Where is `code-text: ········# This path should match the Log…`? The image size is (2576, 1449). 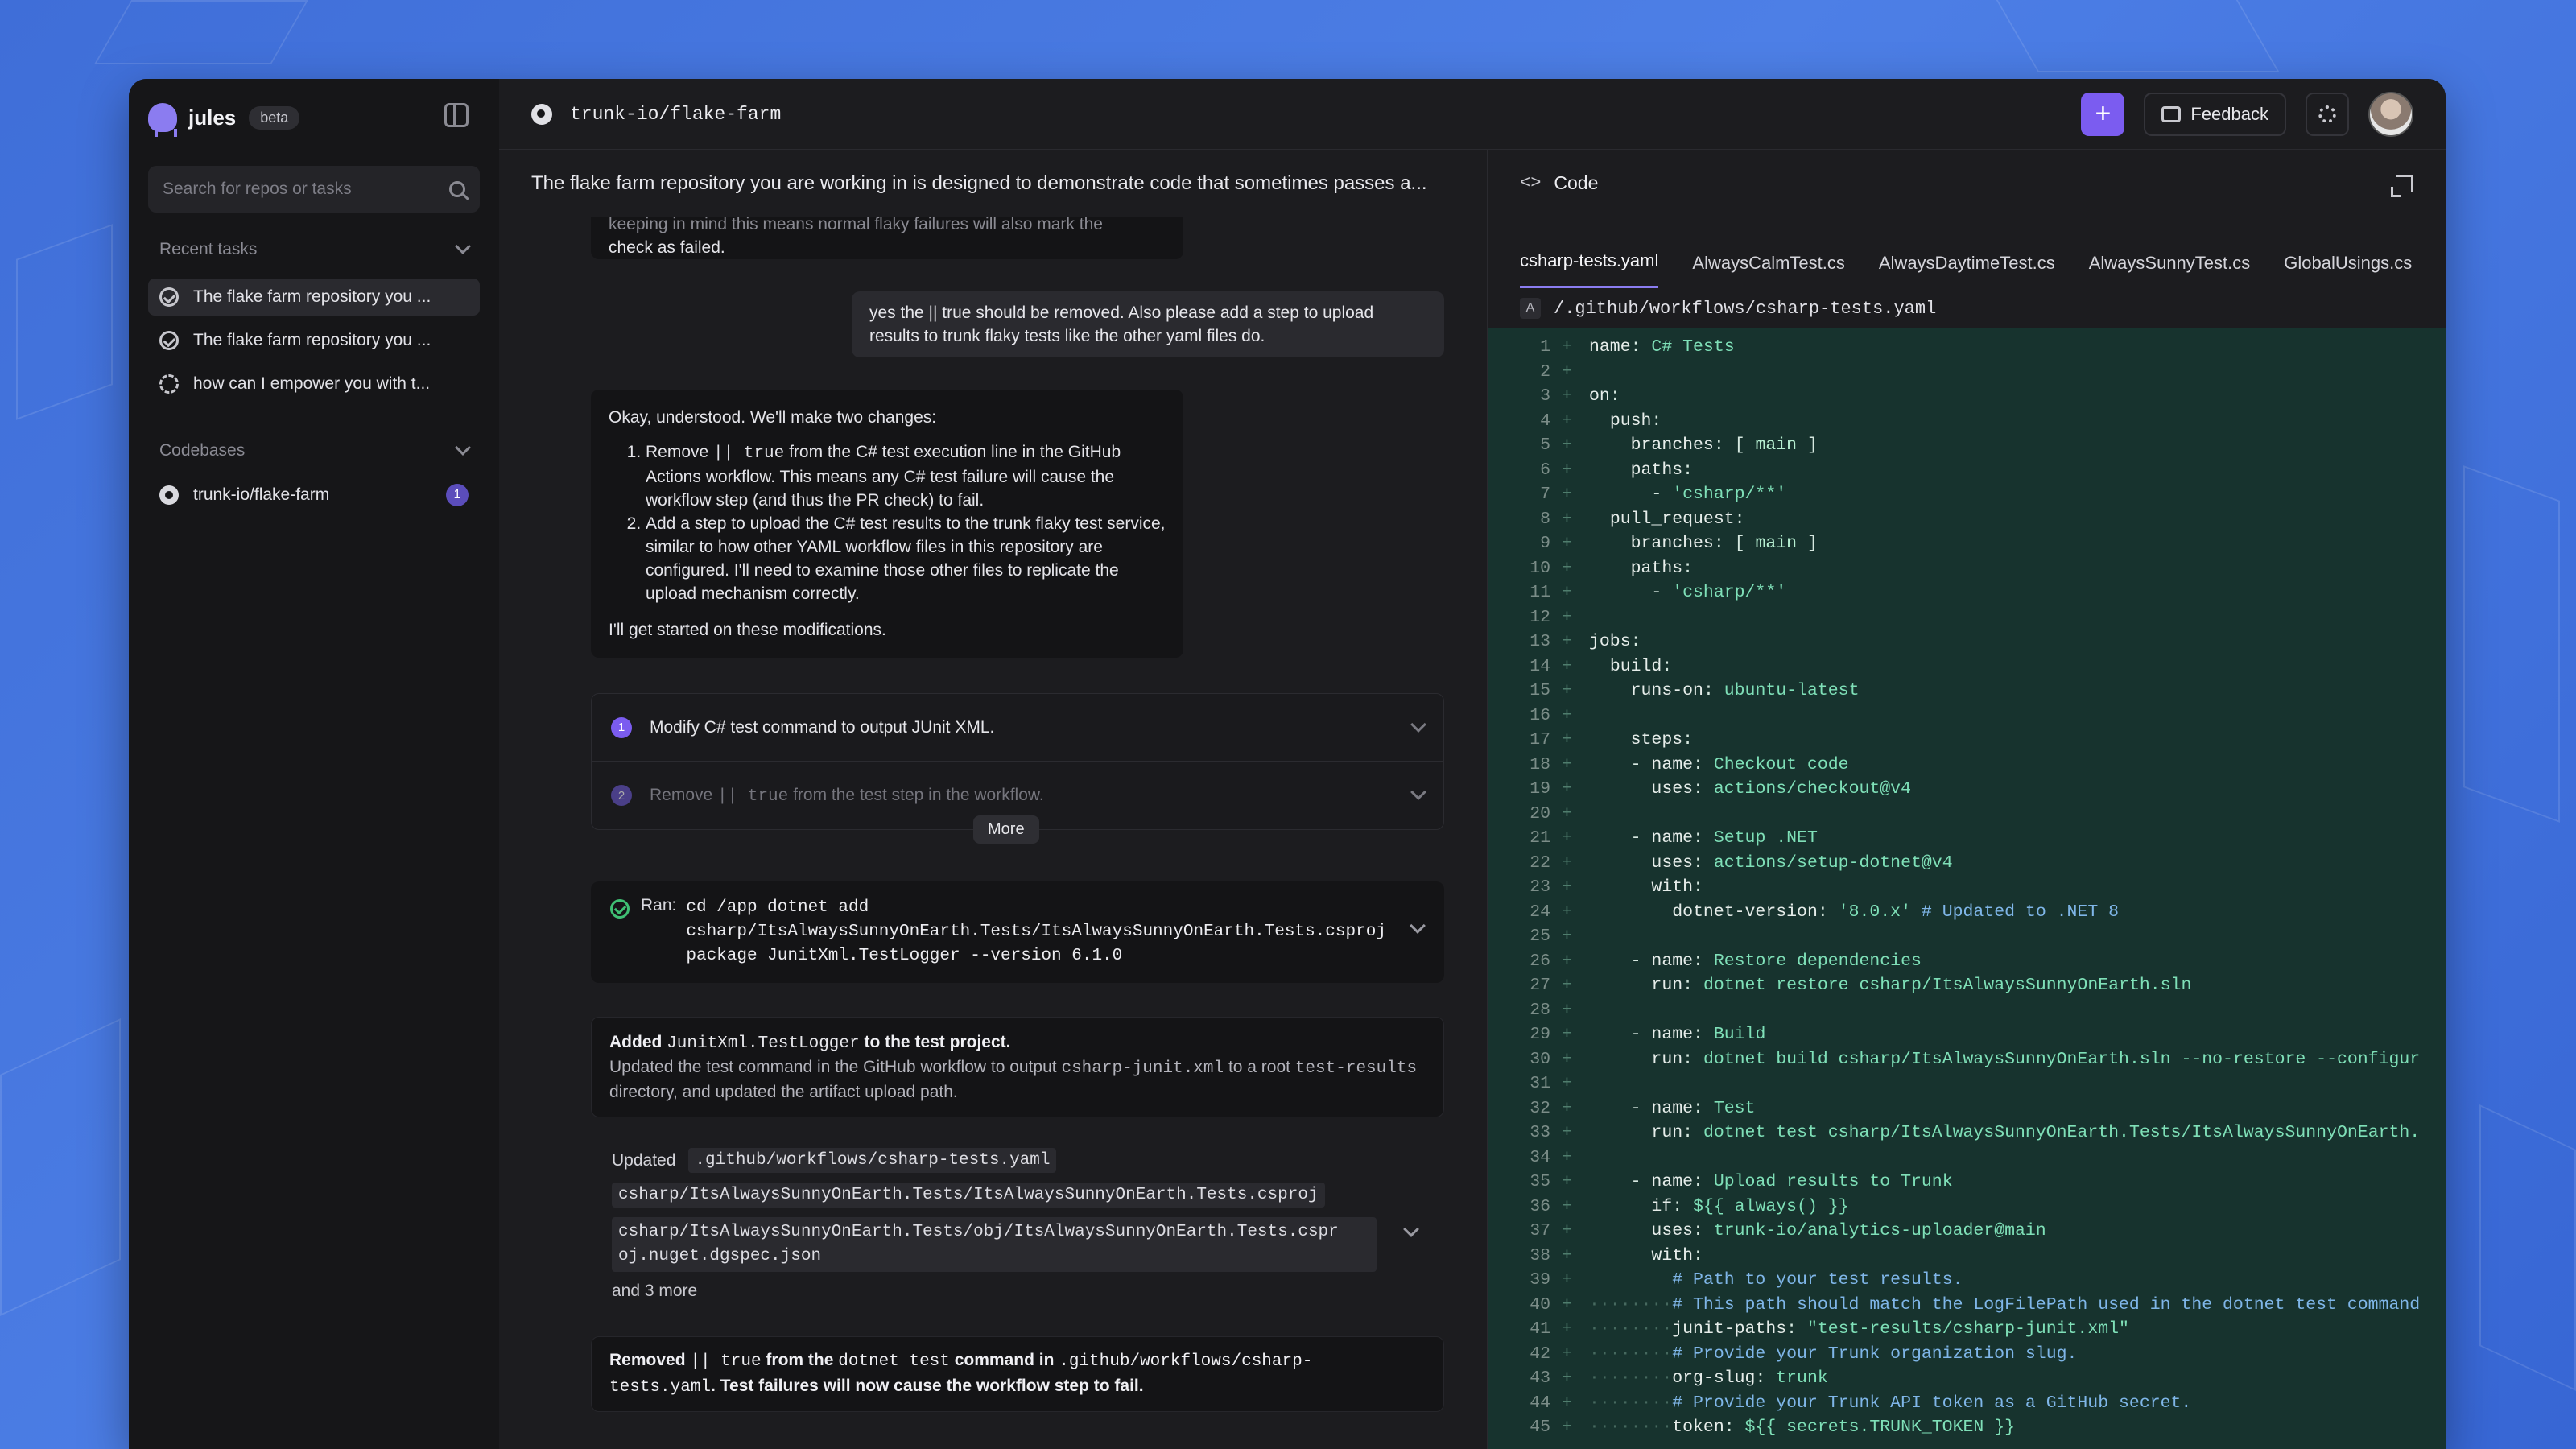
code-text: ········# This path should match the Log… is located at coordinates (2005, 1304).